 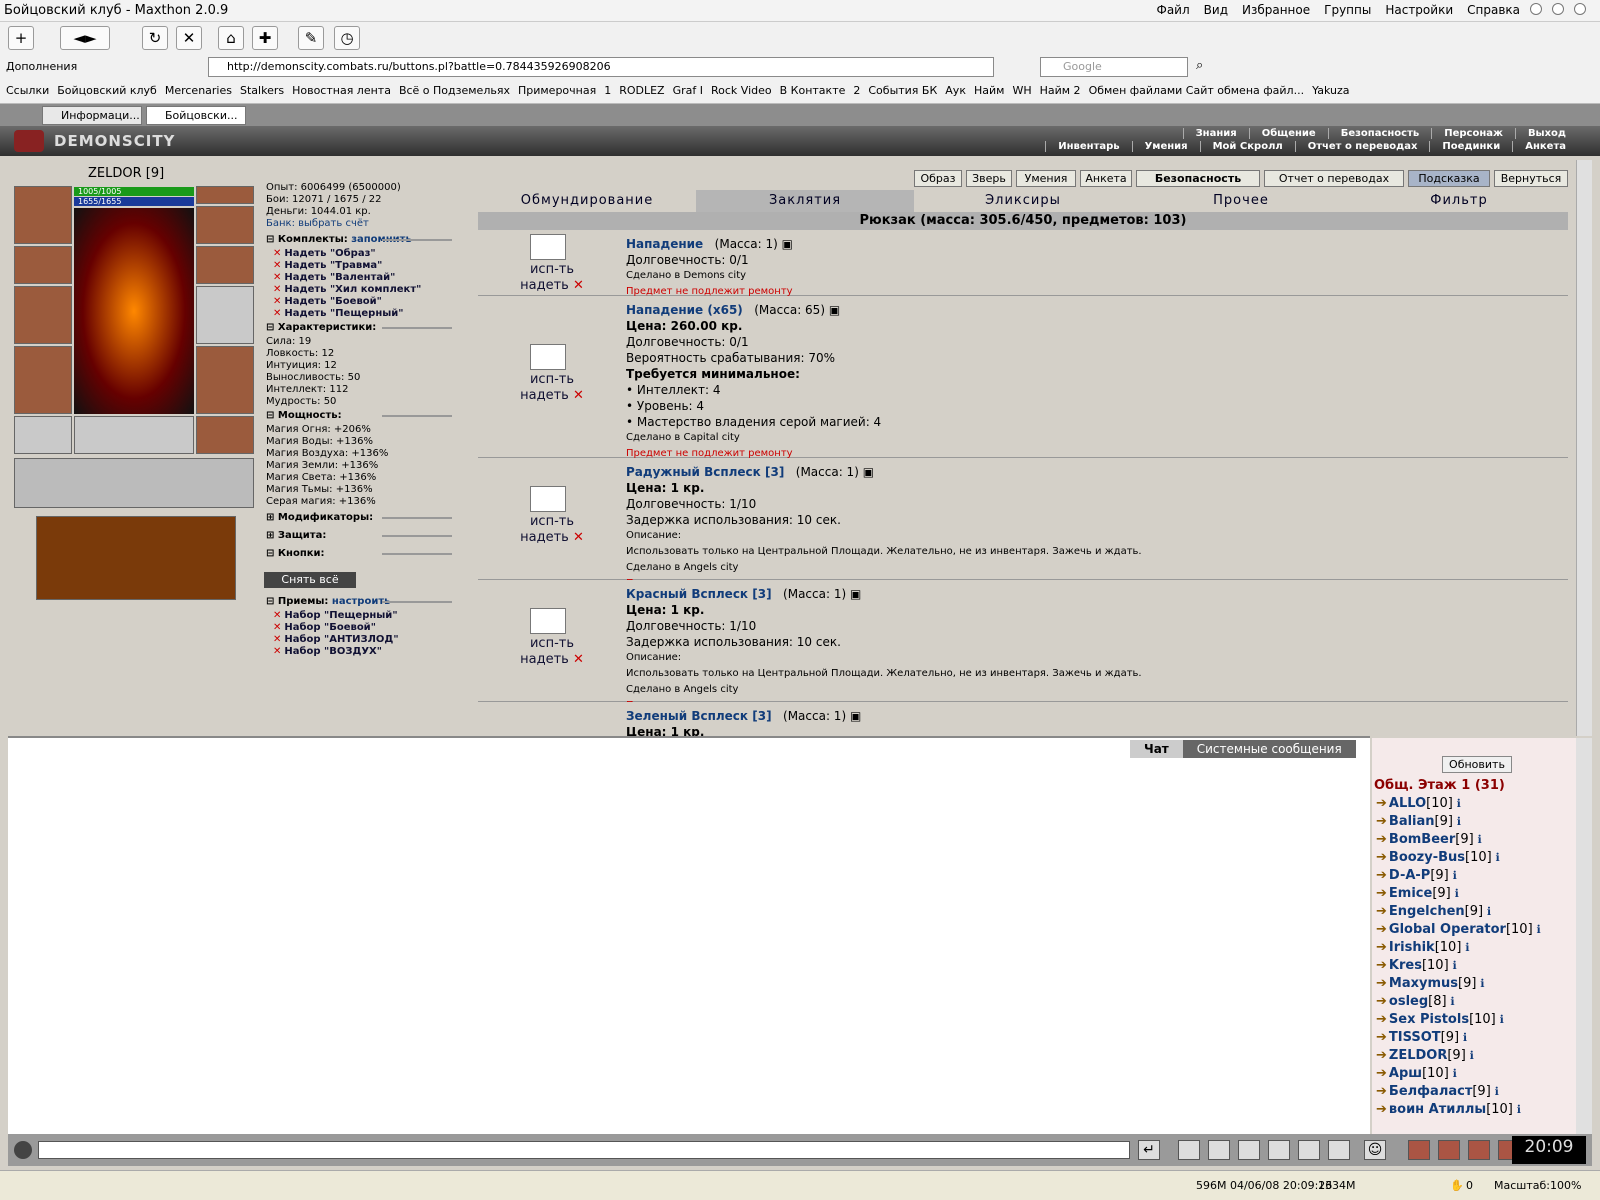 What do you see at coordinates (1417, 893) in the screenshot?
I see `user-row: ➔ Emice[9] ℹ` at bounding box center [1417, 893].